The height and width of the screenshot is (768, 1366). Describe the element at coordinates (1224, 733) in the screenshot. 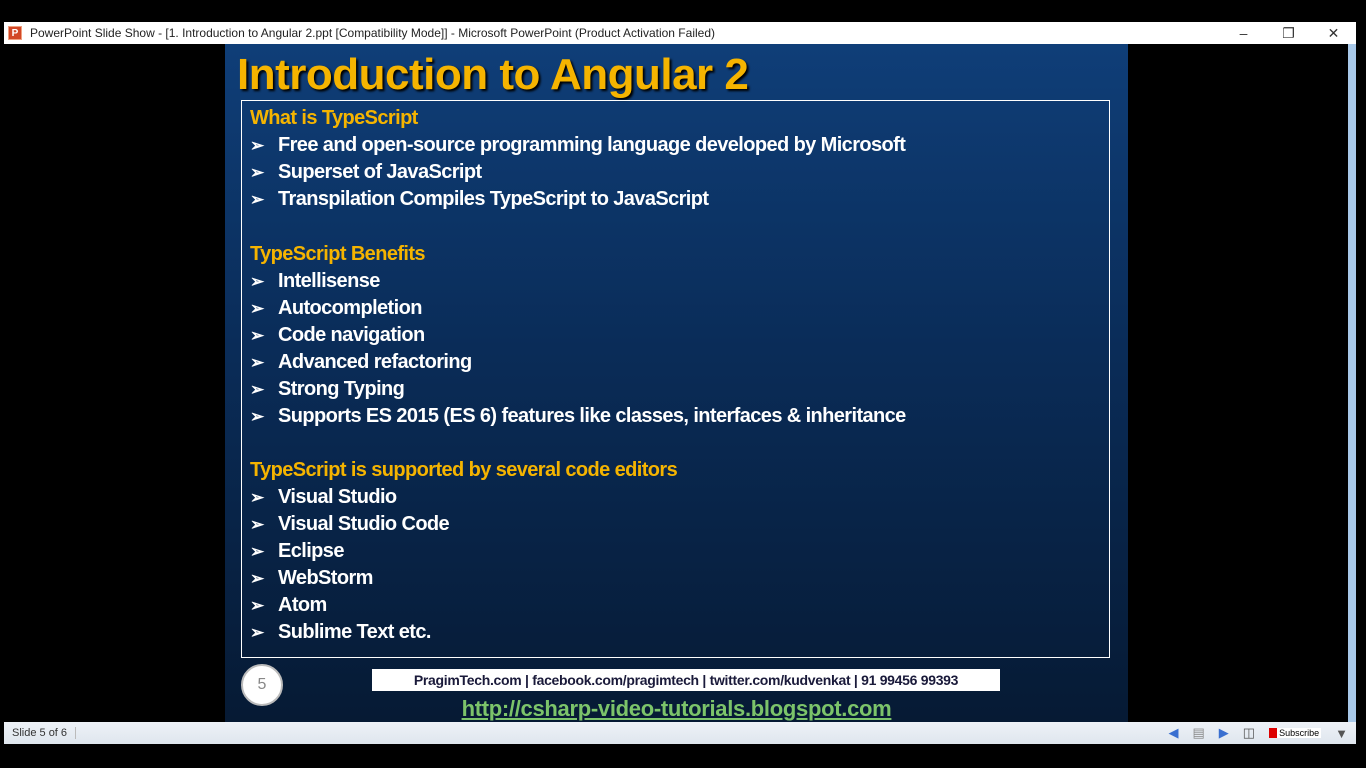

I see `next-slide-icon: ▶` at that location.